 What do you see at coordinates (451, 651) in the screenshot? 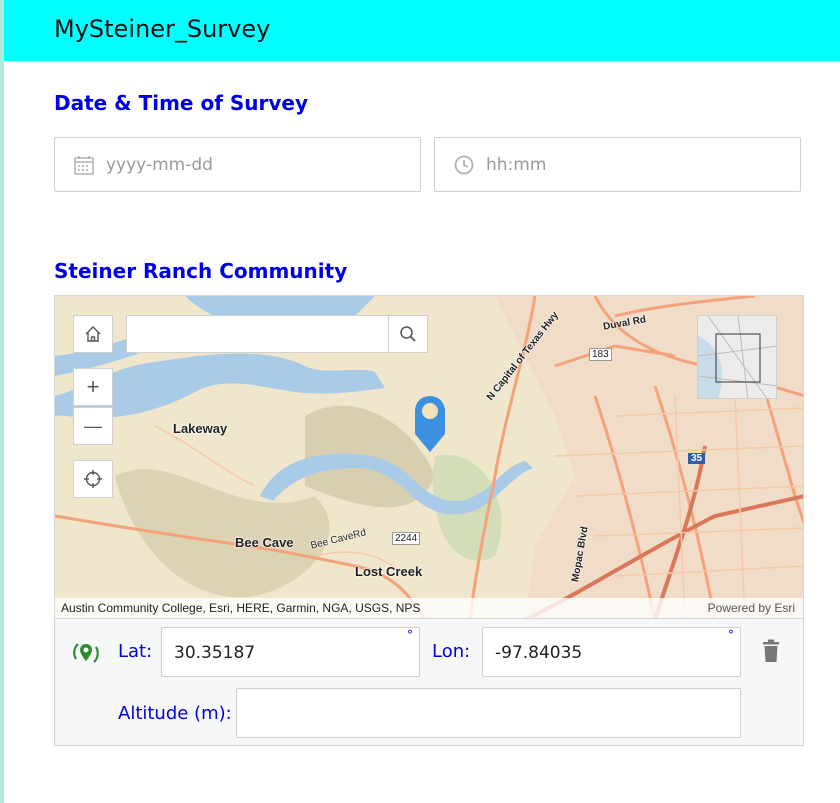
I see `lon-label: Lon:` at bounding box center [451, 651].